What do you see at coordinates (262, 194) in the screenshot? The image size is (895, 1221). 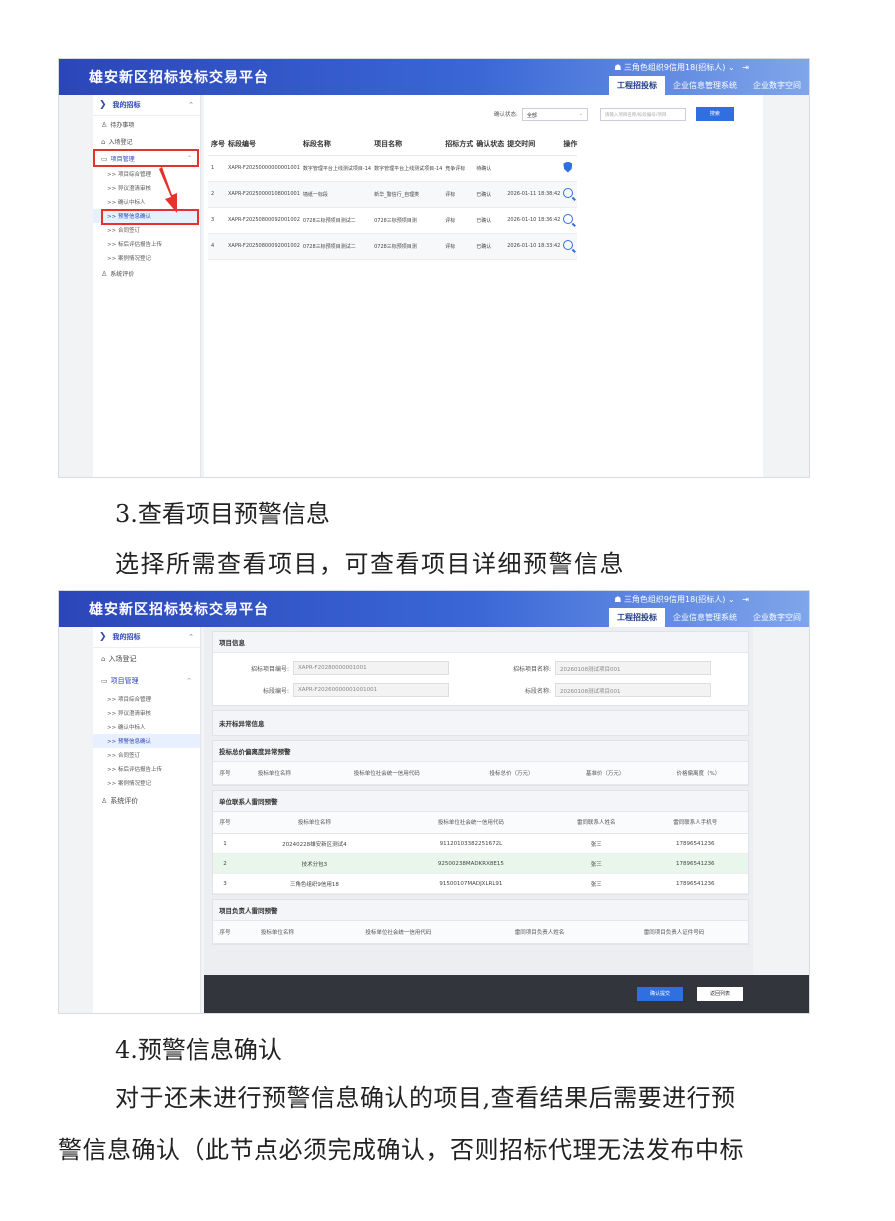 I see `cell: XAPR-F20250000108001001` at bounding box center [262, 194].